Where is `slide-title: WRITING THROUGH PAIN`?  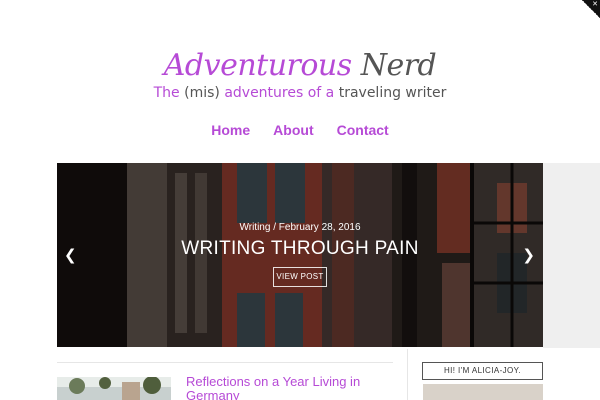
slide-title: WRITING THROUGH PAIN is located at coordinates (300, 249).